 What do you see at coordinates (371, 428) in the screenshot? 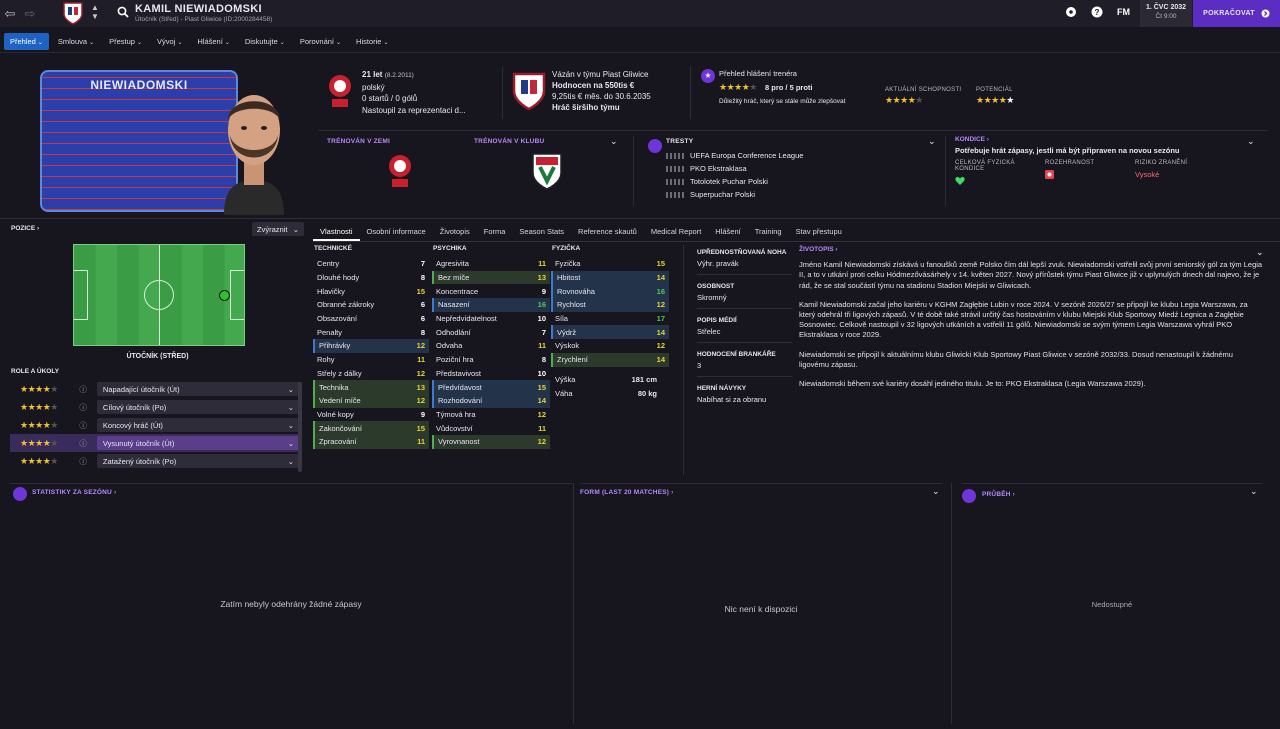
I see `attribute-row: Zakončování 15` at bounding box center [371, 428].